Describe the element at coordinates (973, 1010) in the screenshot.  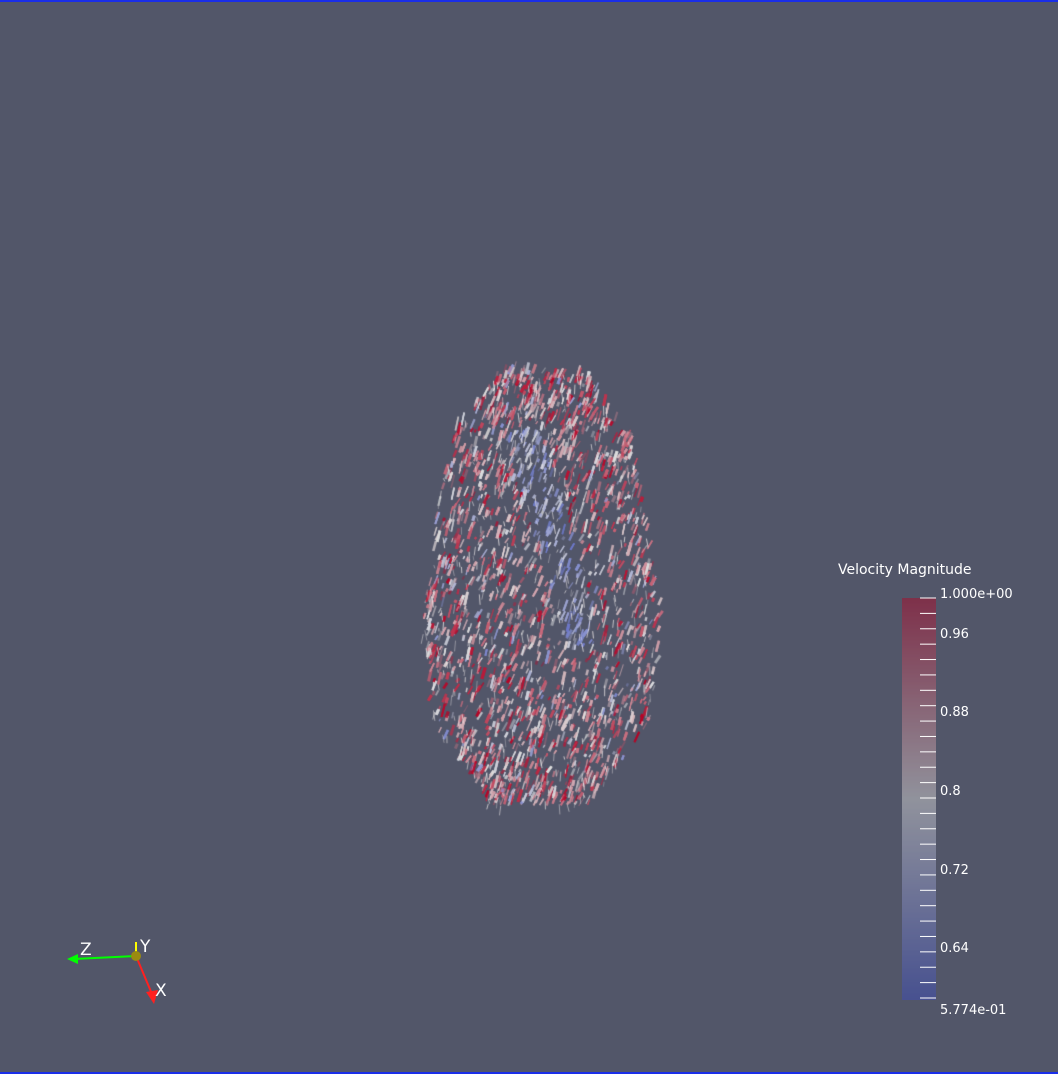
I see `colorbar-min-label: 5.774e-01` at that location.